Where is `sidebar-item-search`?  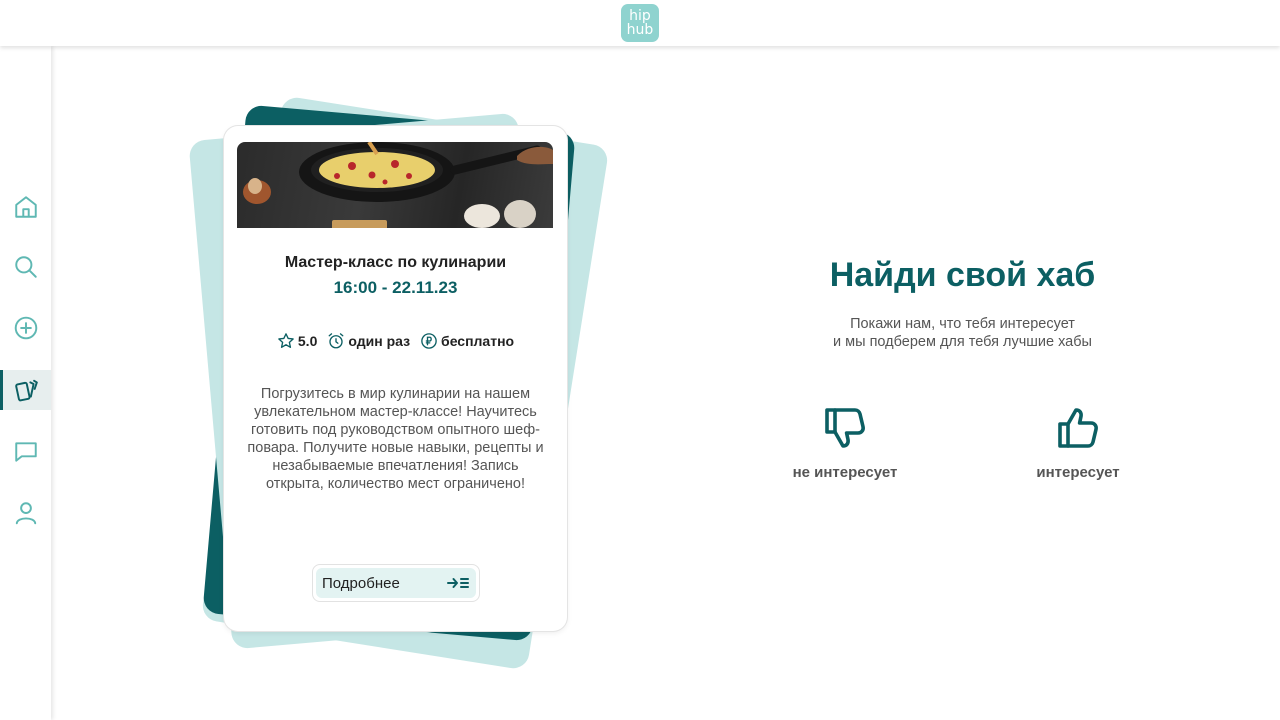
sidebar-item-search is located at coordinates (25, 267).